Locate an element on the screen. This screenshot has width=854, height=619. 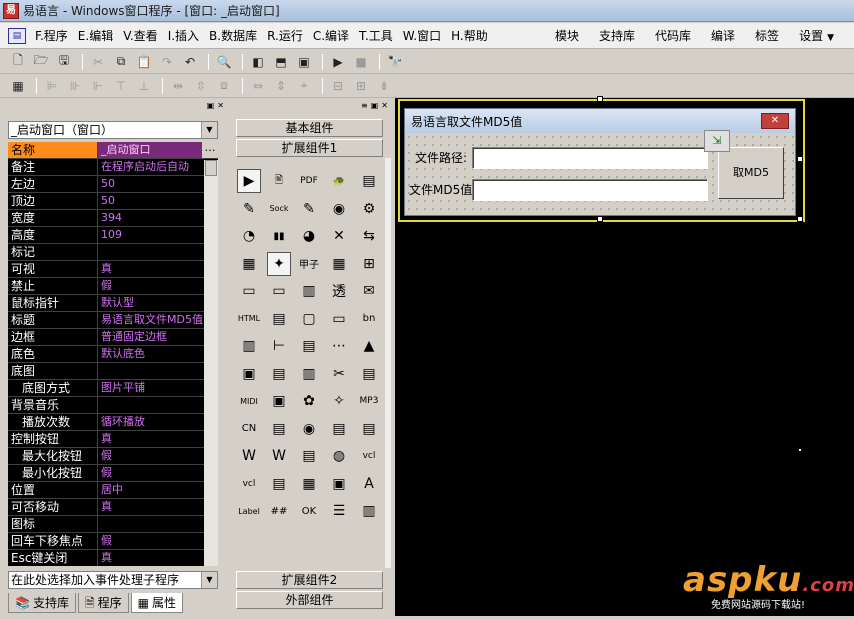
property-value: 真 is located at coordinates (158, 439).